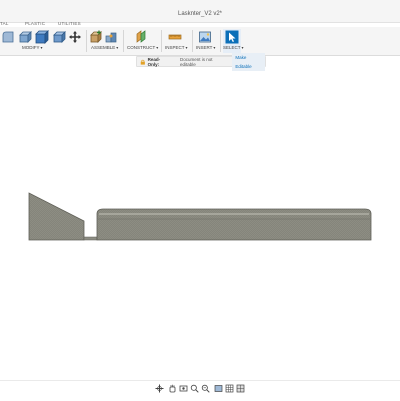  I want to click on pan-icon, so click(172, 388).